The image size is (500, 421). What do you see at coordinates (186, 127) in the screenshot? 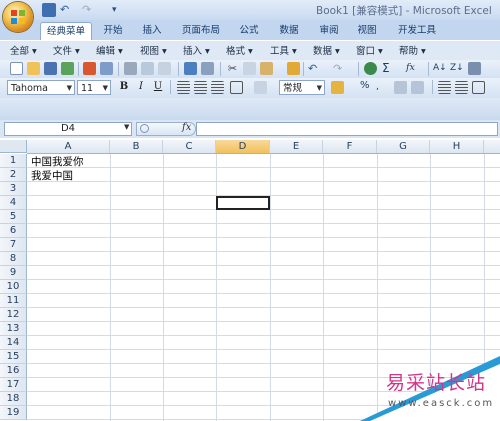
I see `insert-function-button: fx` at bounding box center [186, 127].